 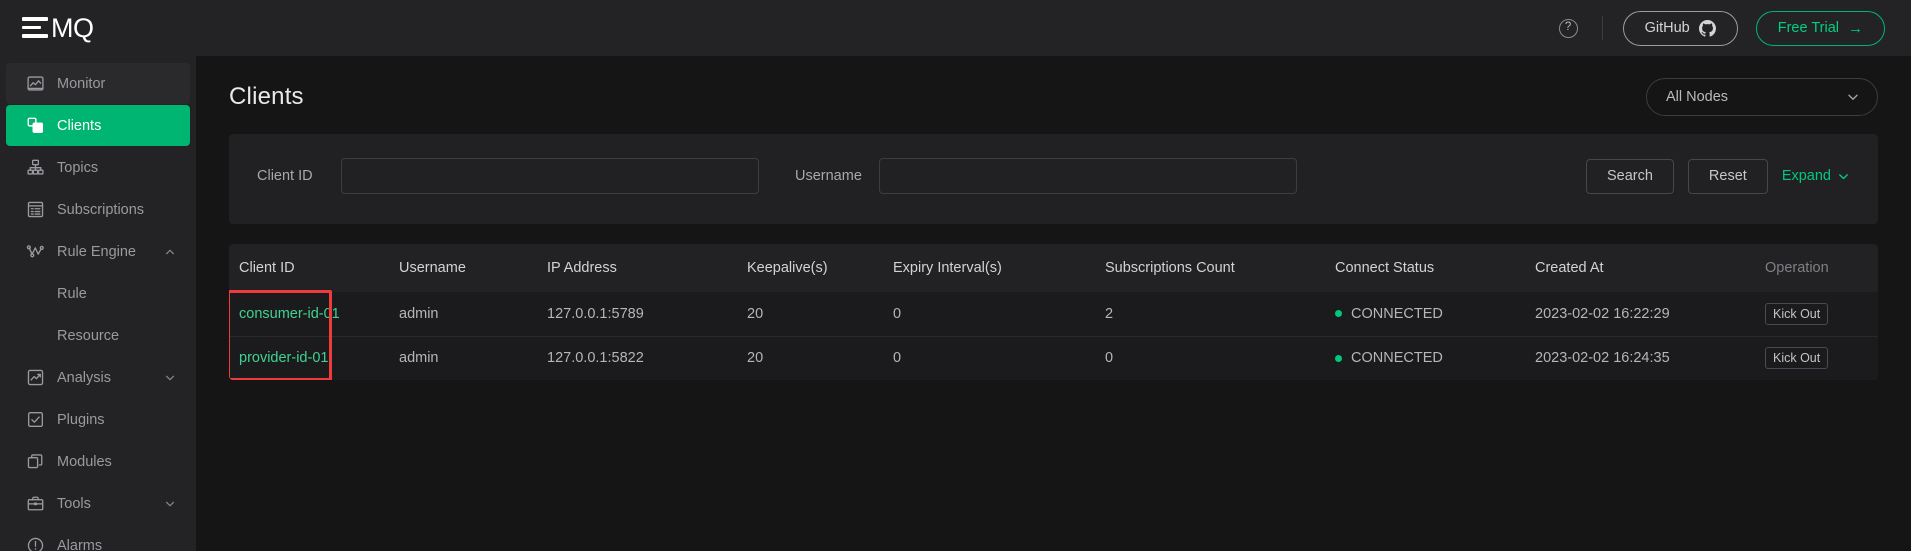 I want to click on topbar-divider, so click(x=1602, y=28).